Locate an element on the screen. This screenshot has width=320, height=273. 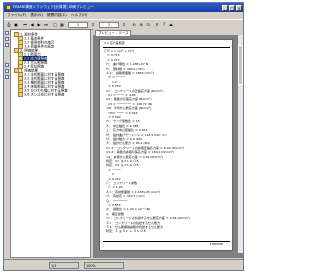
menu-help: ヘルプ(H) is located at coordinates (79, 15).